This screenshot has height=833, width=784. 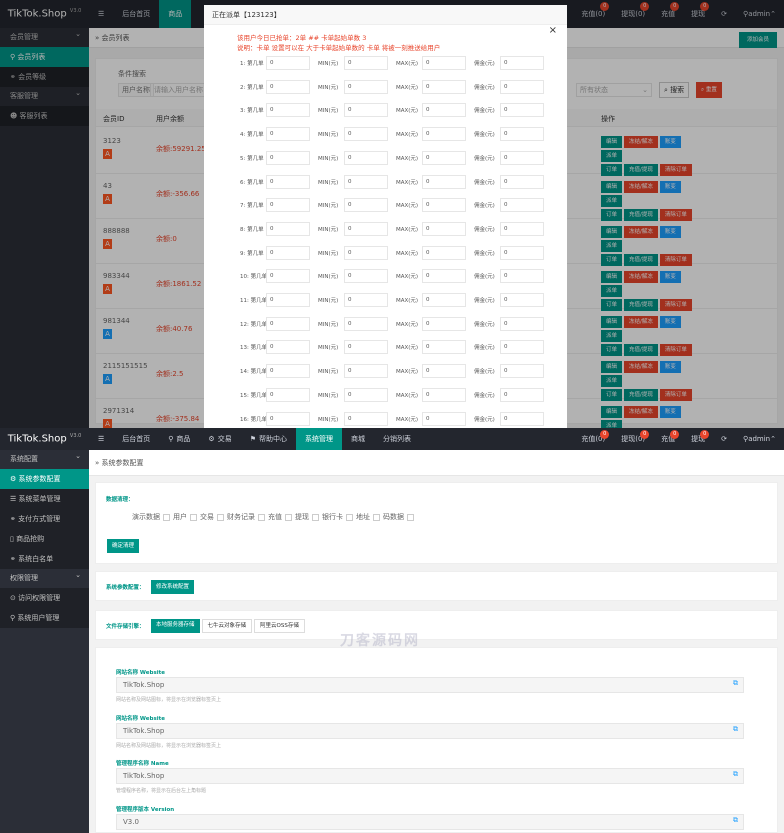 What do you see at coordinates (698, 439) in the screenshot?
I see `rnav-item-3: 提现 0` at bounding box center [698, 439].